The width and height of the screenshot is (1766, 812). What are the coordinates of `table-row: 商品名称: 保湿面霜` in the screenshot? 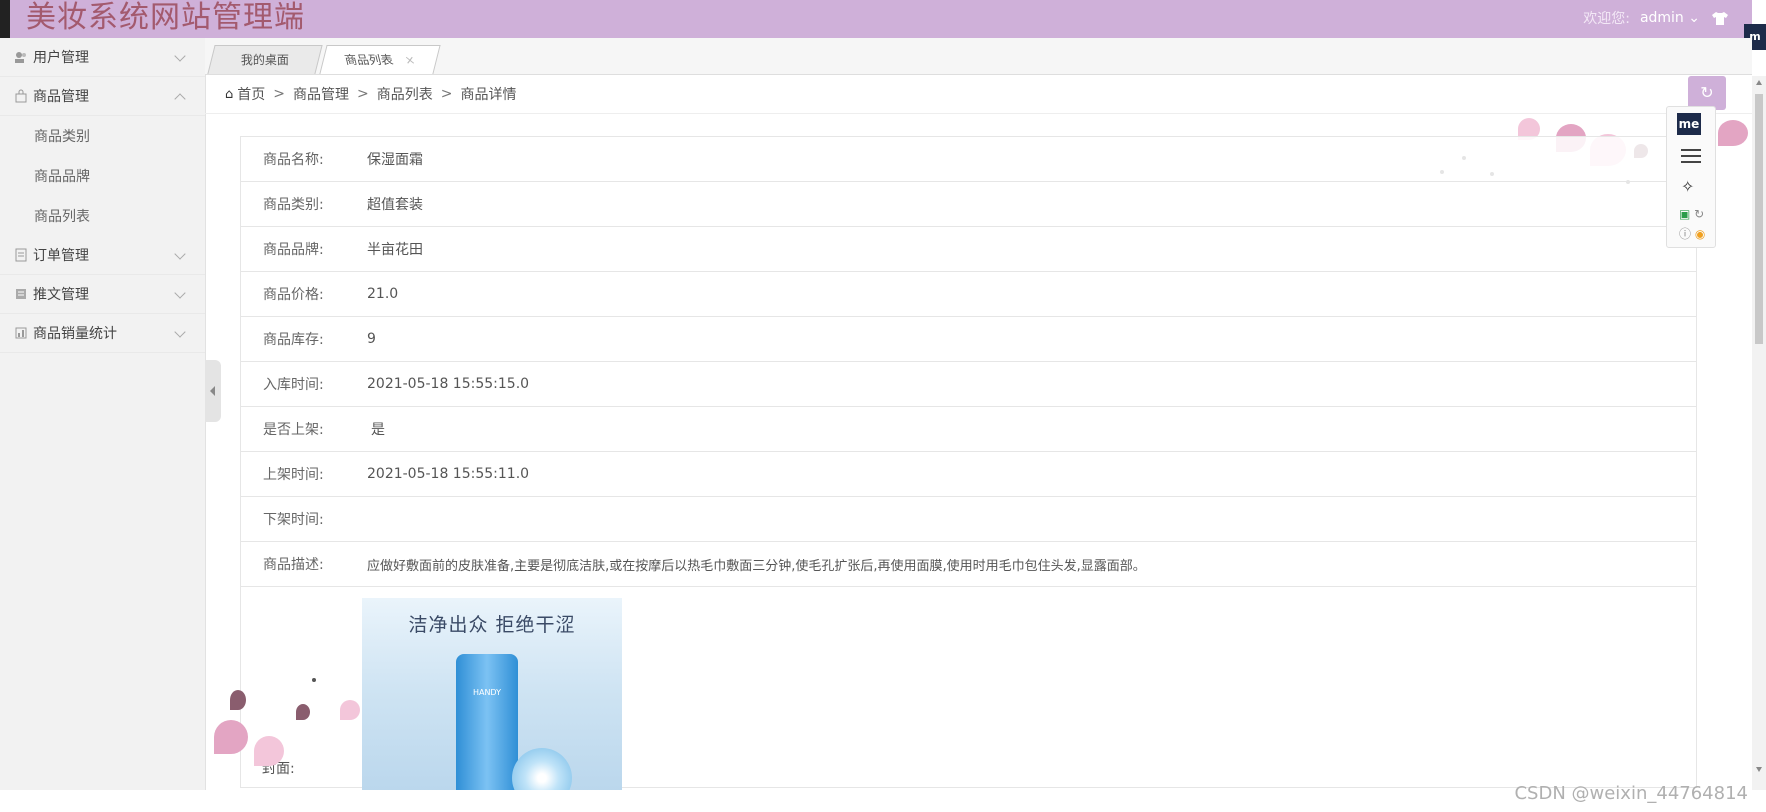 It's located at (968, 159).